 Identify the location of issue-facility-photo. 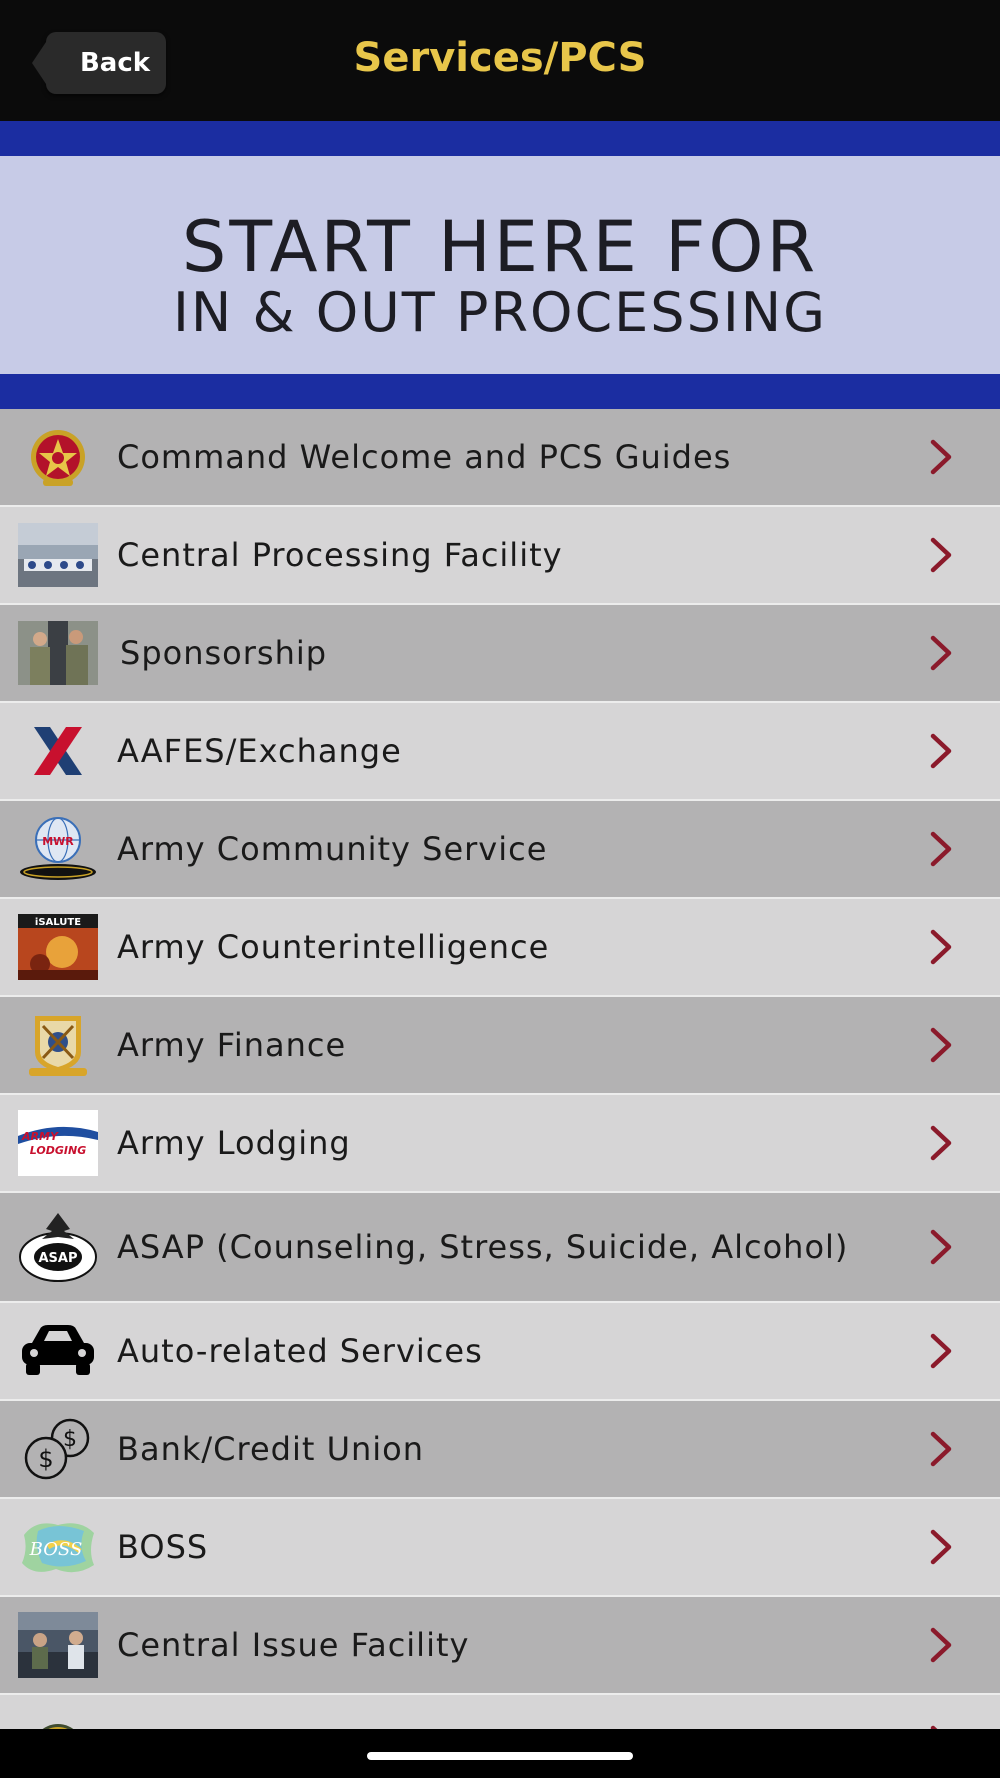
(58, 1645).